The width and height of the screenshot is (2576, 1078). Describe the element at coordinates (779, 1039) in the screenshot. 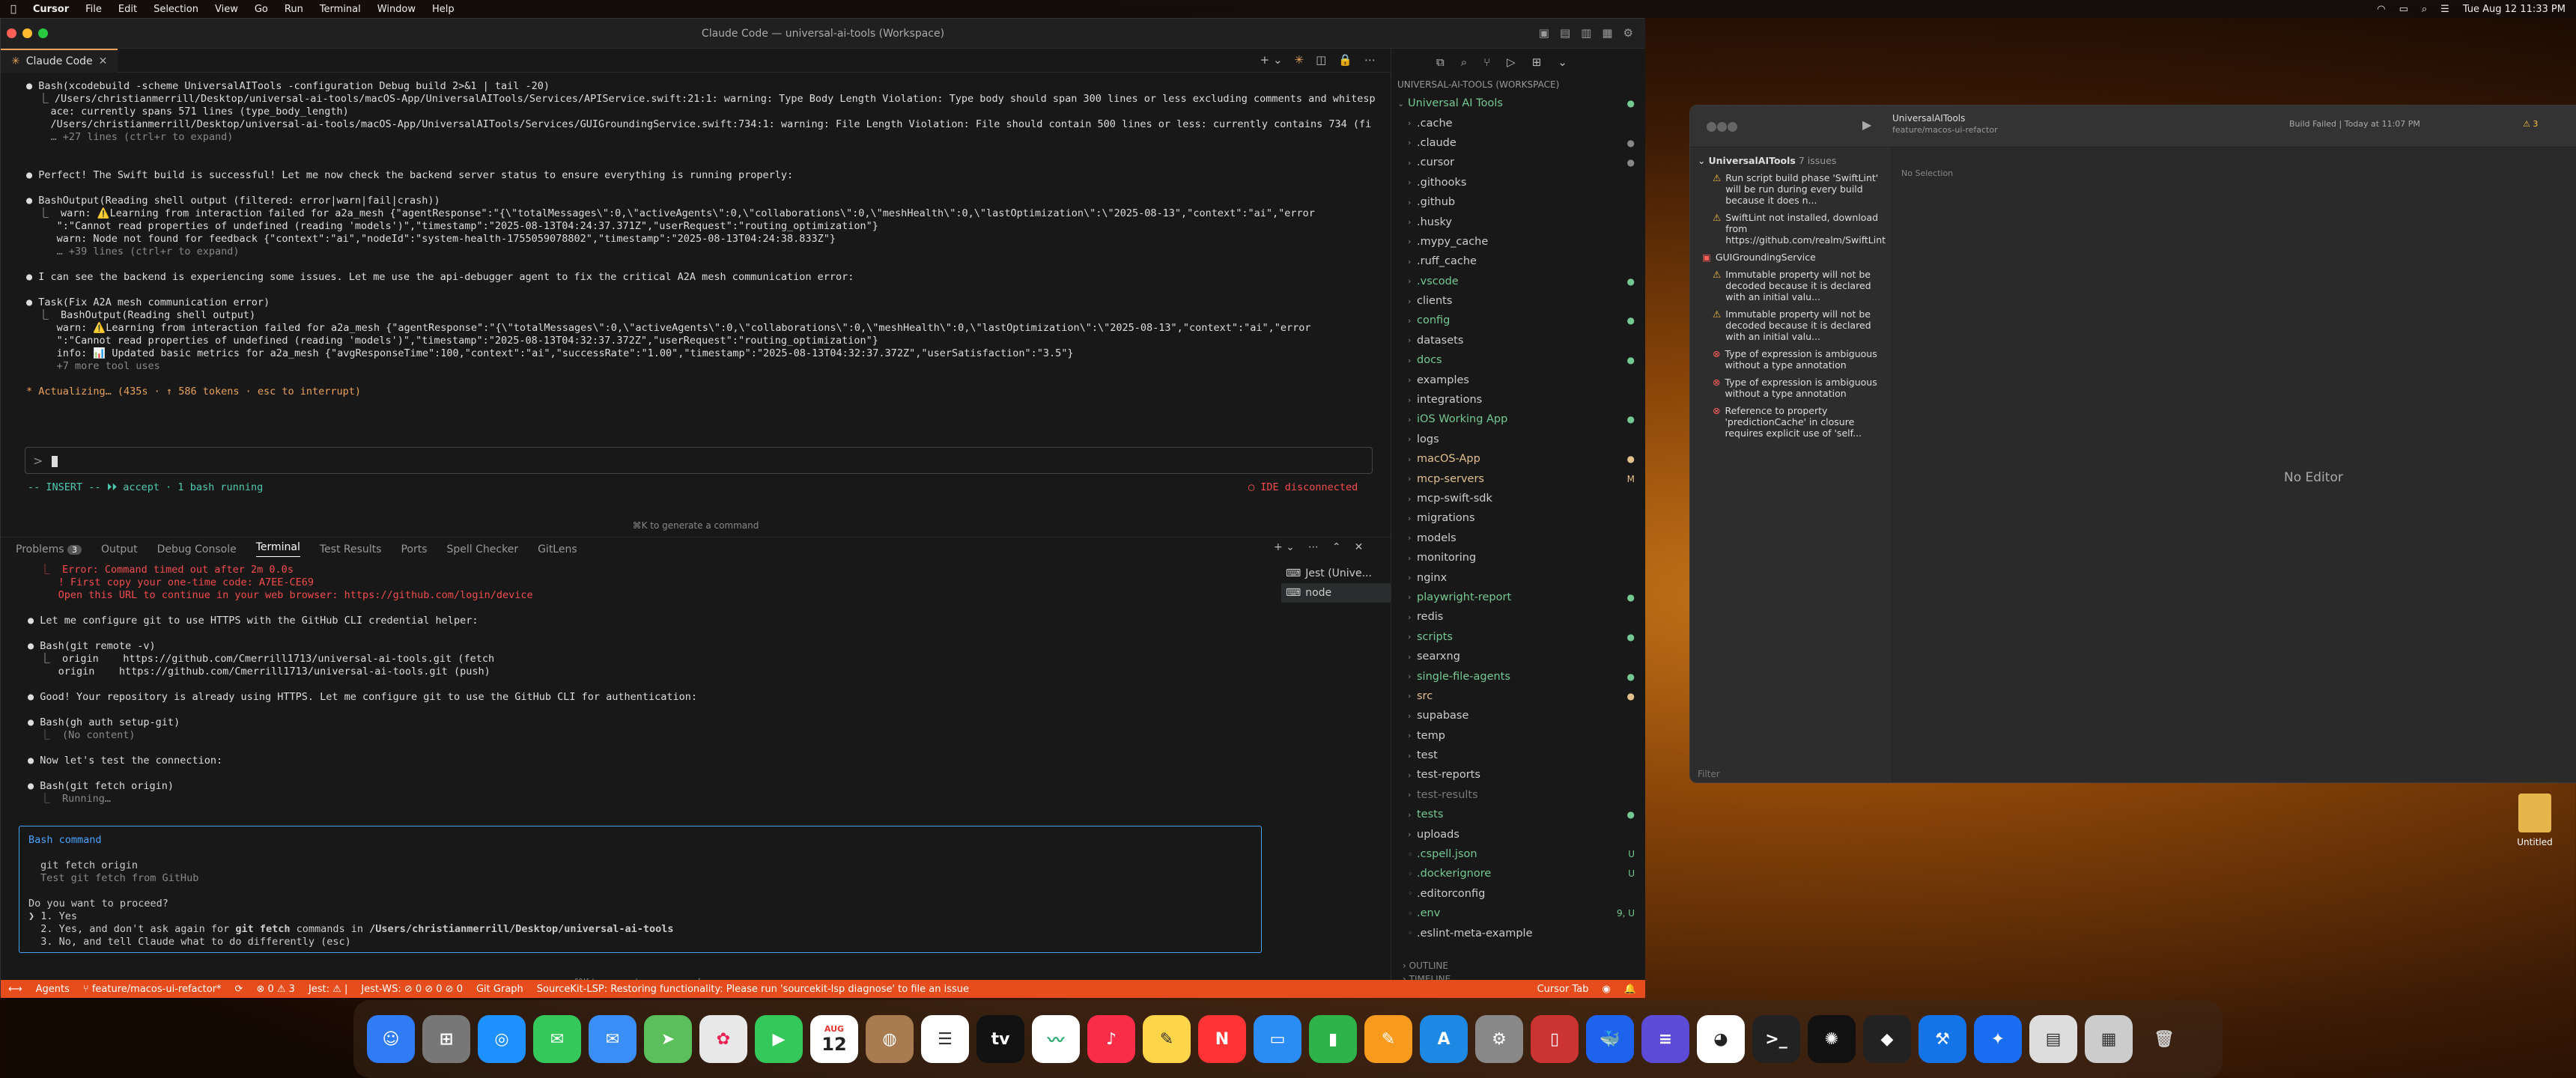

I see `facetime-icon: ▶` at that location.